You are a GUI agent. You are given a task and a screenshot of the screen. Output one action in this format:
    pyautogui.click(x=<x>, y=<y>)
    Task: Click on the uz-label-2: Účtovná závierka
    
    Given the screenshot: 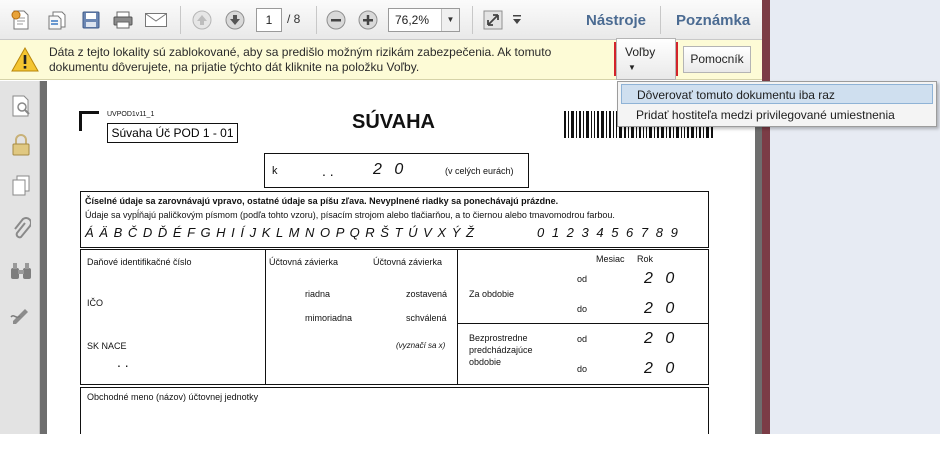 What is the action you would take?
    pyautogui.click(x=408, y=262)
    